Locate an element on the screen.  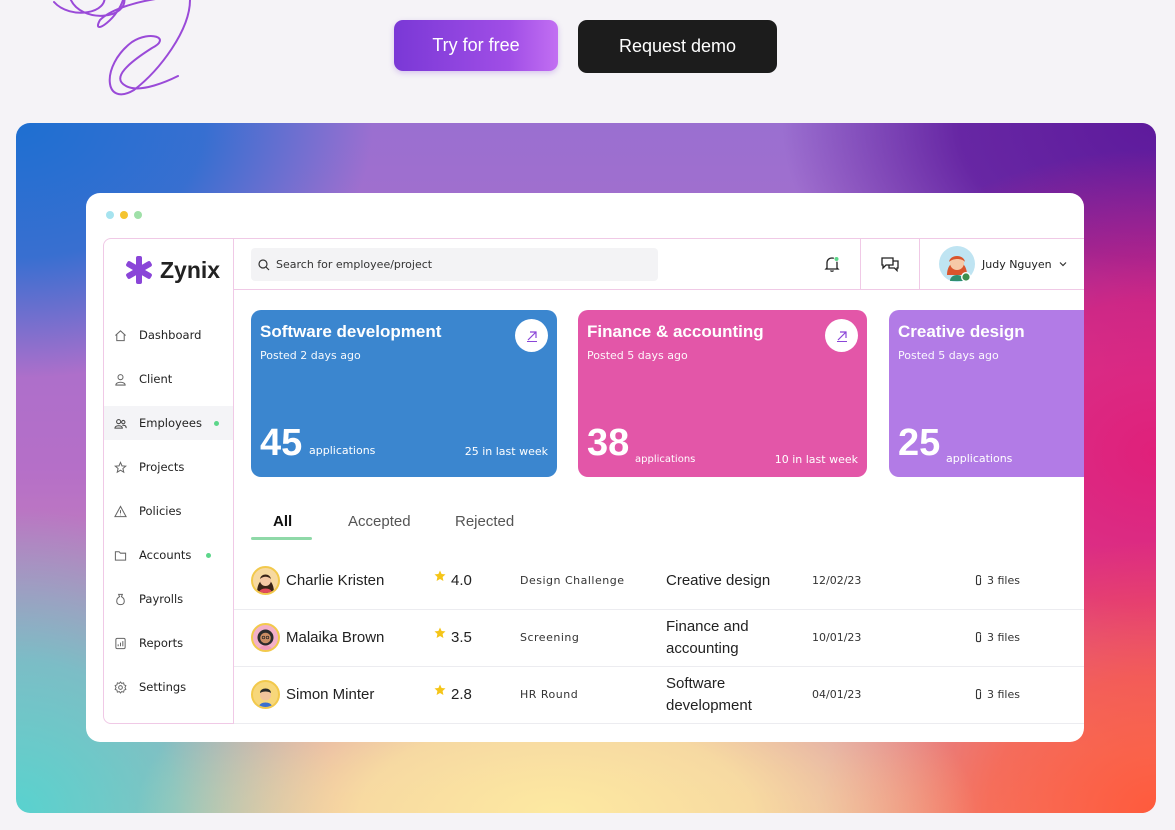
bell-icon is located at coordinates (832, 264).